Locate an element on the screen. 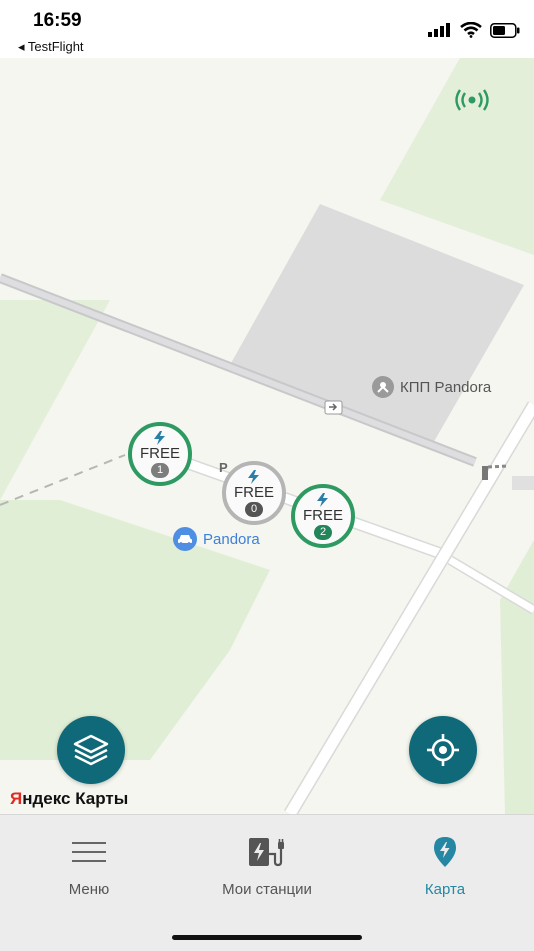 The height and width of the screenshot is (951, 534). poi-kpp-pandora: КПП Pandora is located at coordinates (431, 387).